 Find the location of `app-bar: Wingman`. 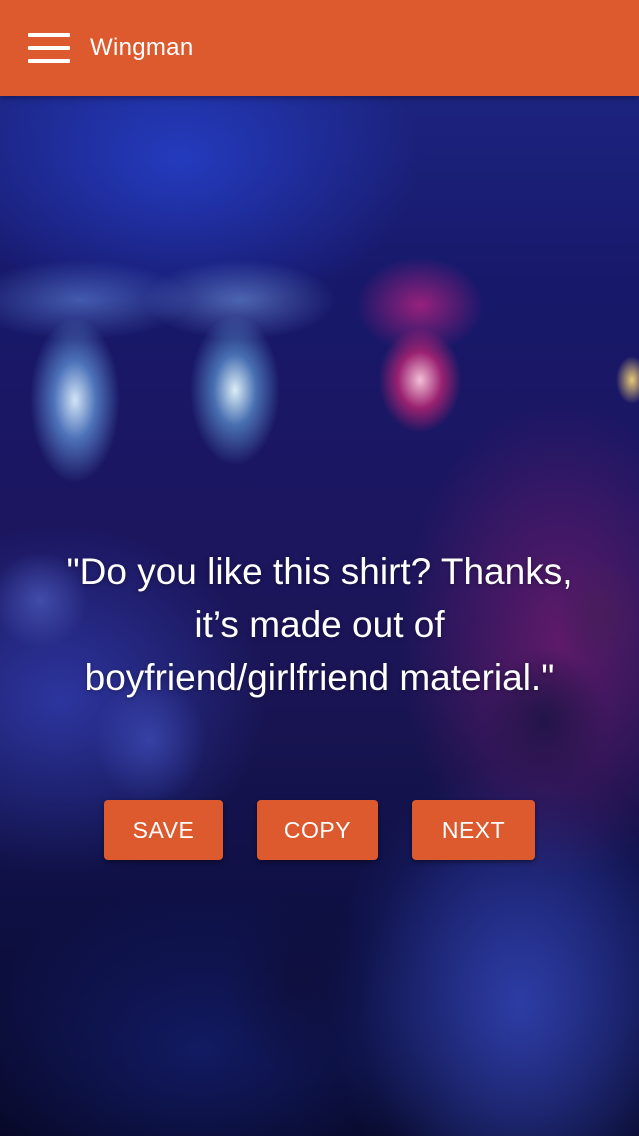

app-bar: Wingman is located at coordinates (319, 48).